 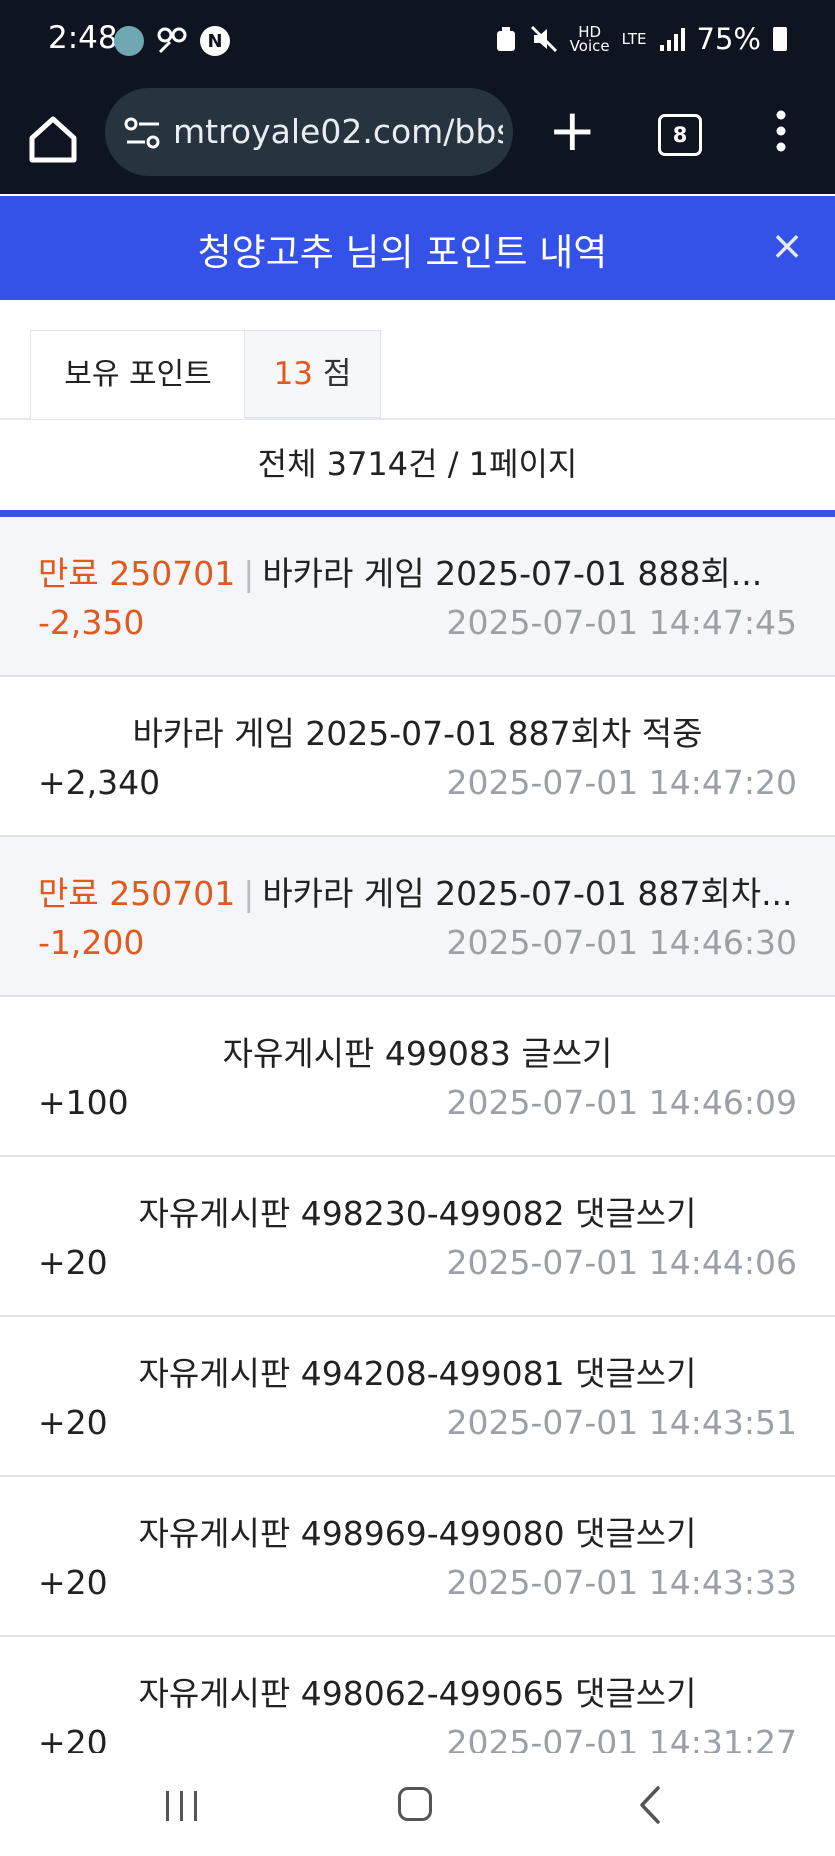 I want to click on status-right: HD Voice LTE 75%, so click(x=640, y=39).